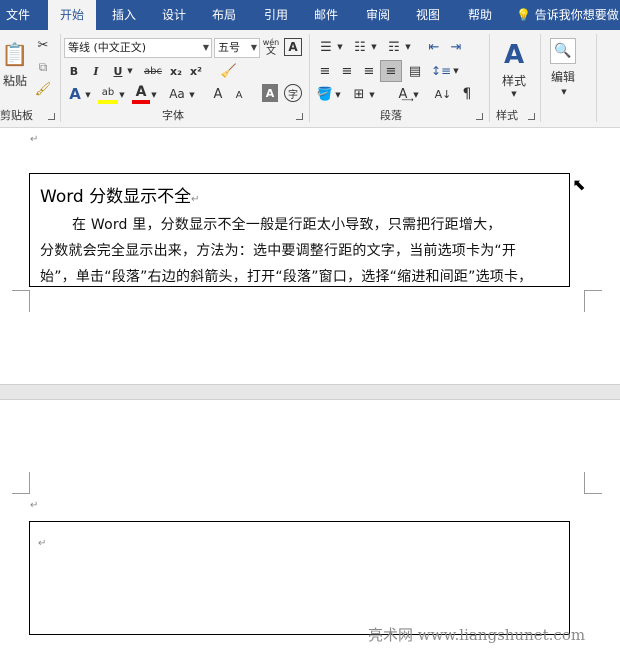 This screenshot has height=650, width=620. I want to click on styles-button: 样式, so click(514, 80).